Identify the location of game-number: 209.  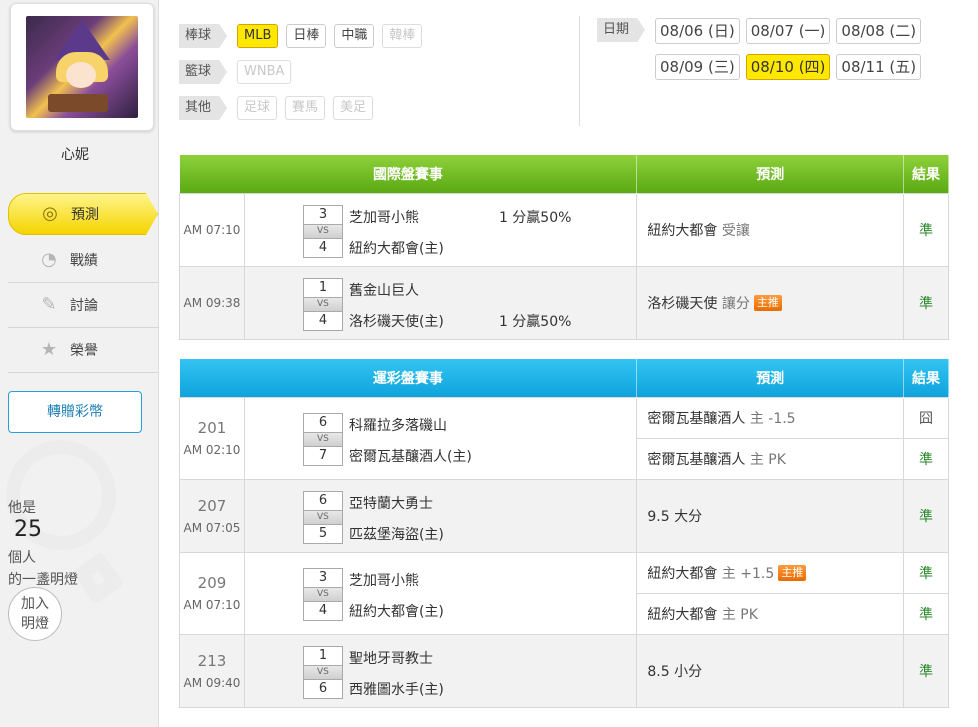
(212, 583).